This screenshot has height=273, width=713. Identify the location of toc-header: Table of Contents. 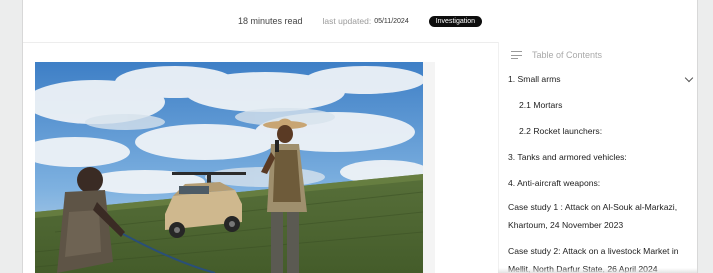
(556, 55).